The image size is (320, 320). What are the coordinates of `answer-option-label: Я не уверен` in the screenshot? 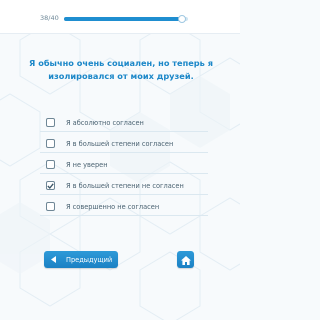 It's located at (87, 164).